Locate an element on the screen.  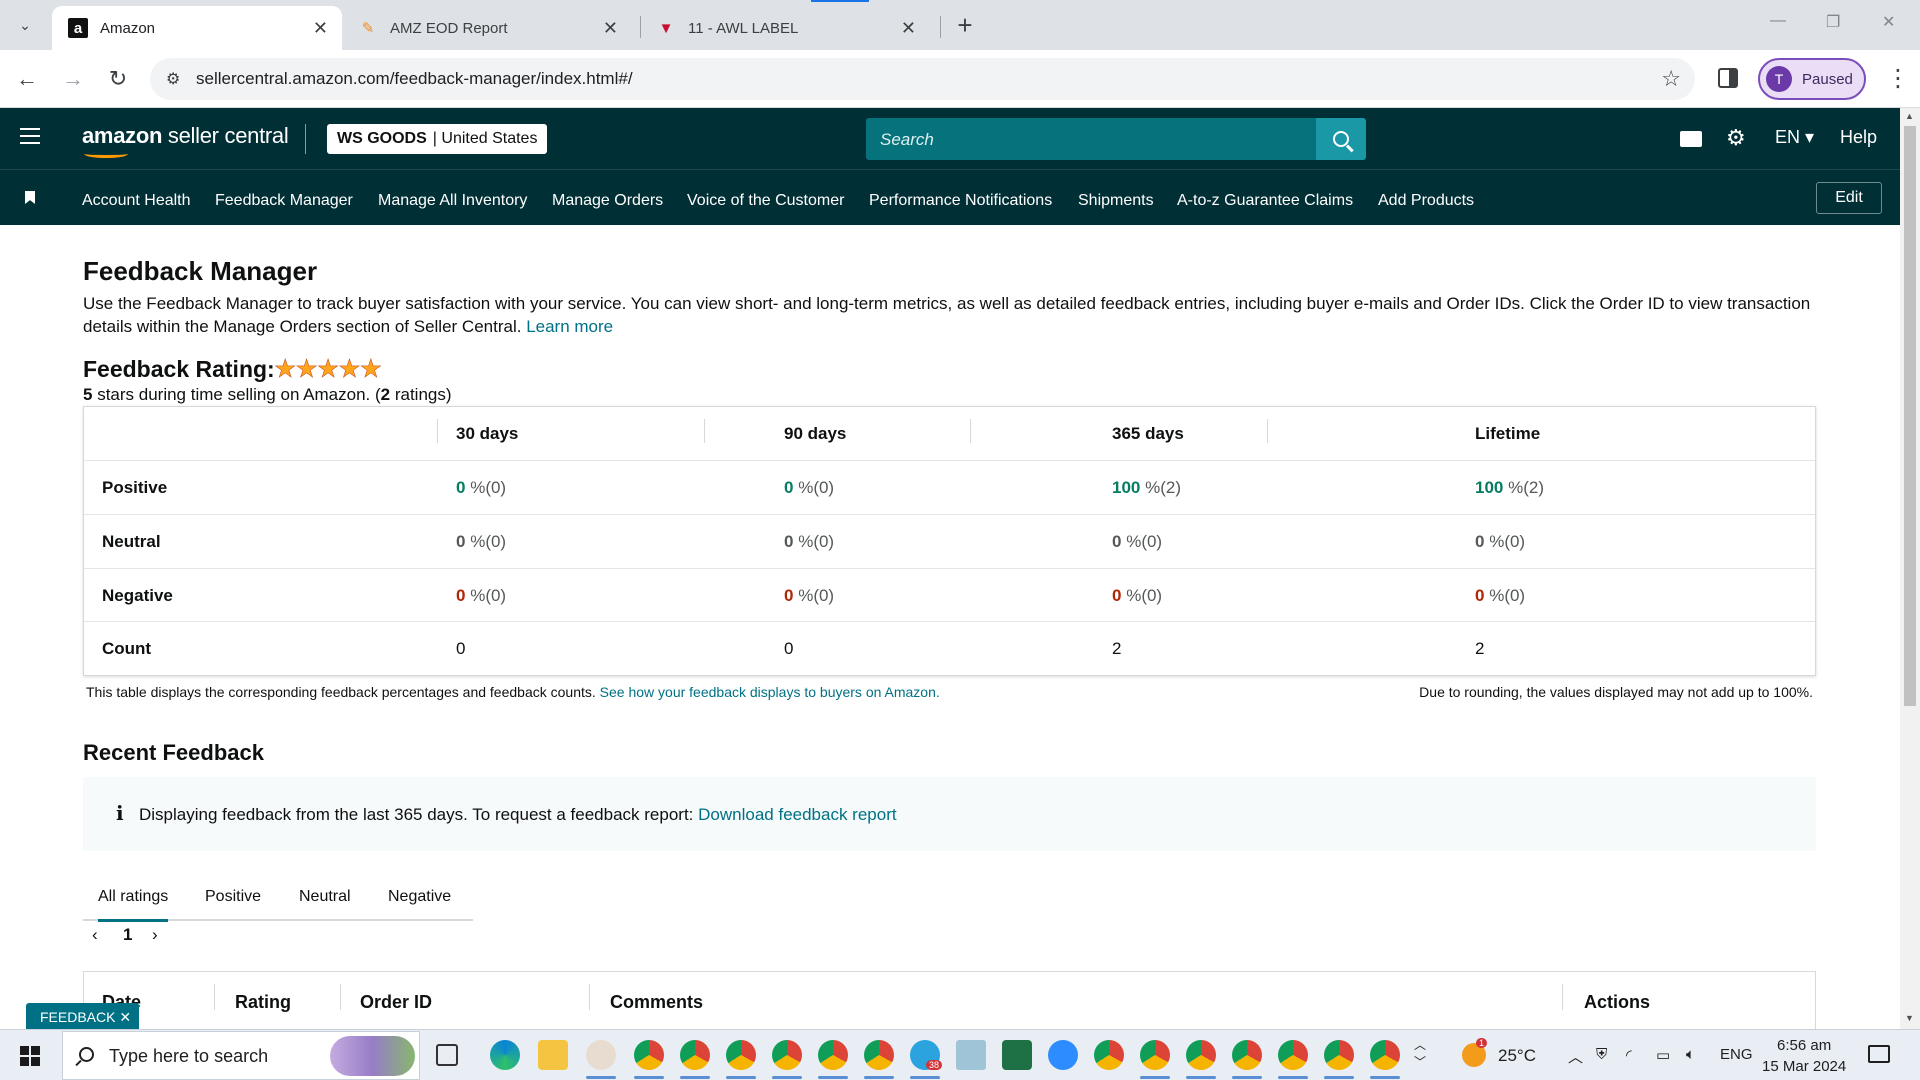
windows-start-icon is located at coordinates (30, 1056).